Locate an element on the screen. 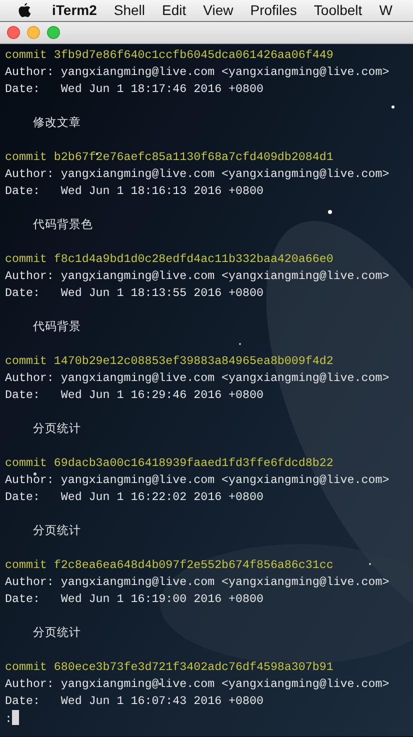 This screenshot has height=737, width=413. menu-item: Edit is located at coordinates (174, 10).